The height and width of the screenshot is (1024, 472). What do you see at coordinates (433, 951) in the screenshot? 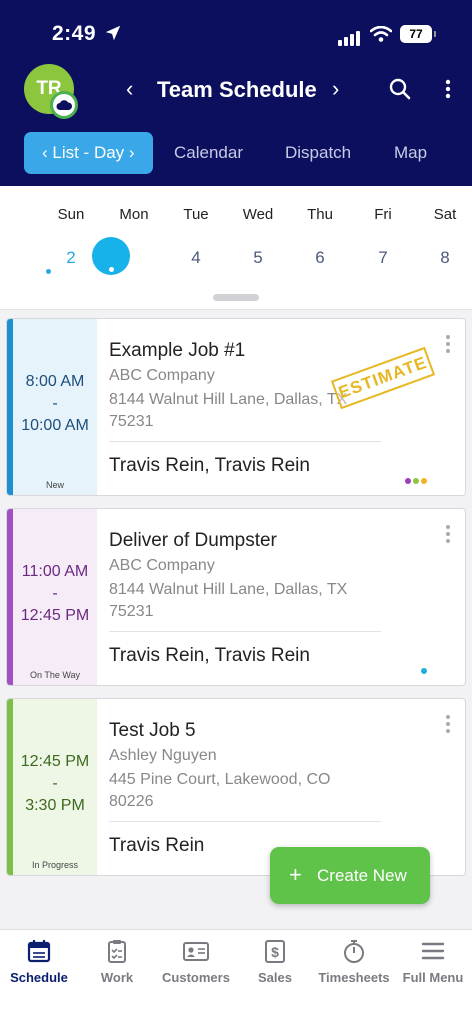
I see `hamburger-icon` at bounding box center [433, 951].